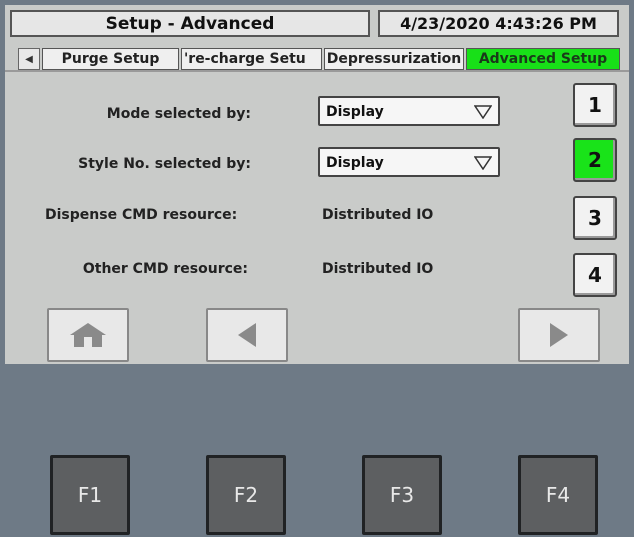 This screenshot has width=634, height=537. Describe the element at coordinates (402, 495) in the screenshot. I see `f3-key: F3` at that location.